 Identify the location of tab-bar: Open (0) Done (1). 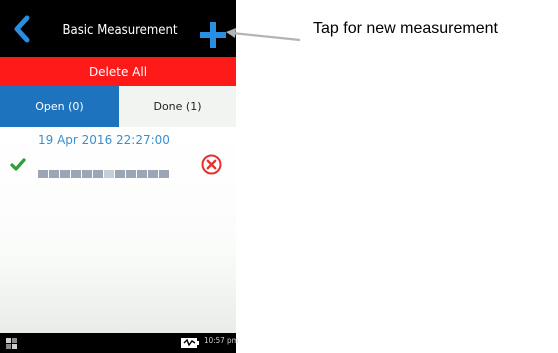
(118, 106).